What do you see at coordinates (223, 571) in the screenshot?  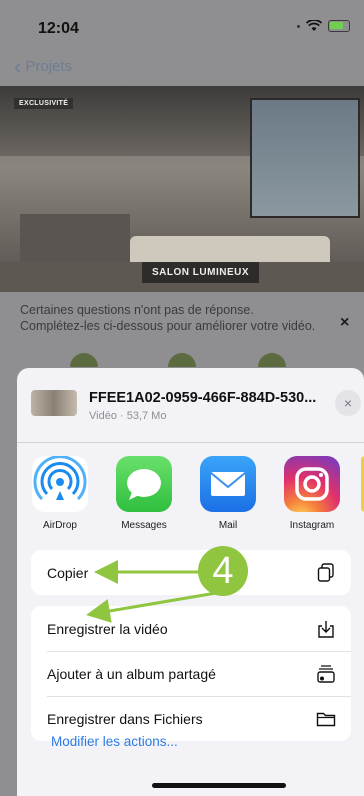 I see `step-number-badge: 4` at bounding box center [223, 571].